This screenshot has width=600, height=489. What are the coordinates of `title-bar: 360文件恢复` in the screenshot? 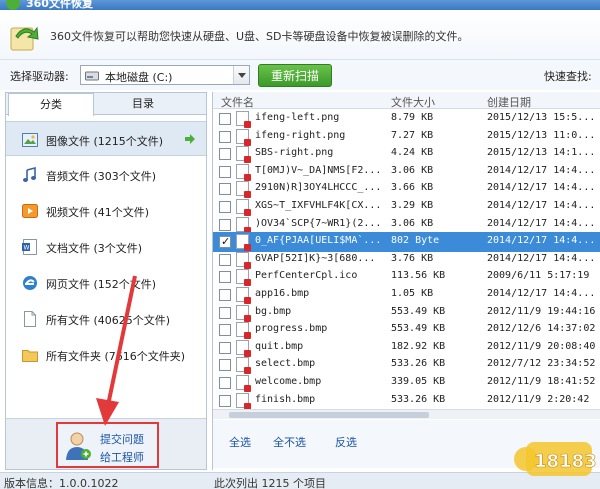 It's located at (300, 5).